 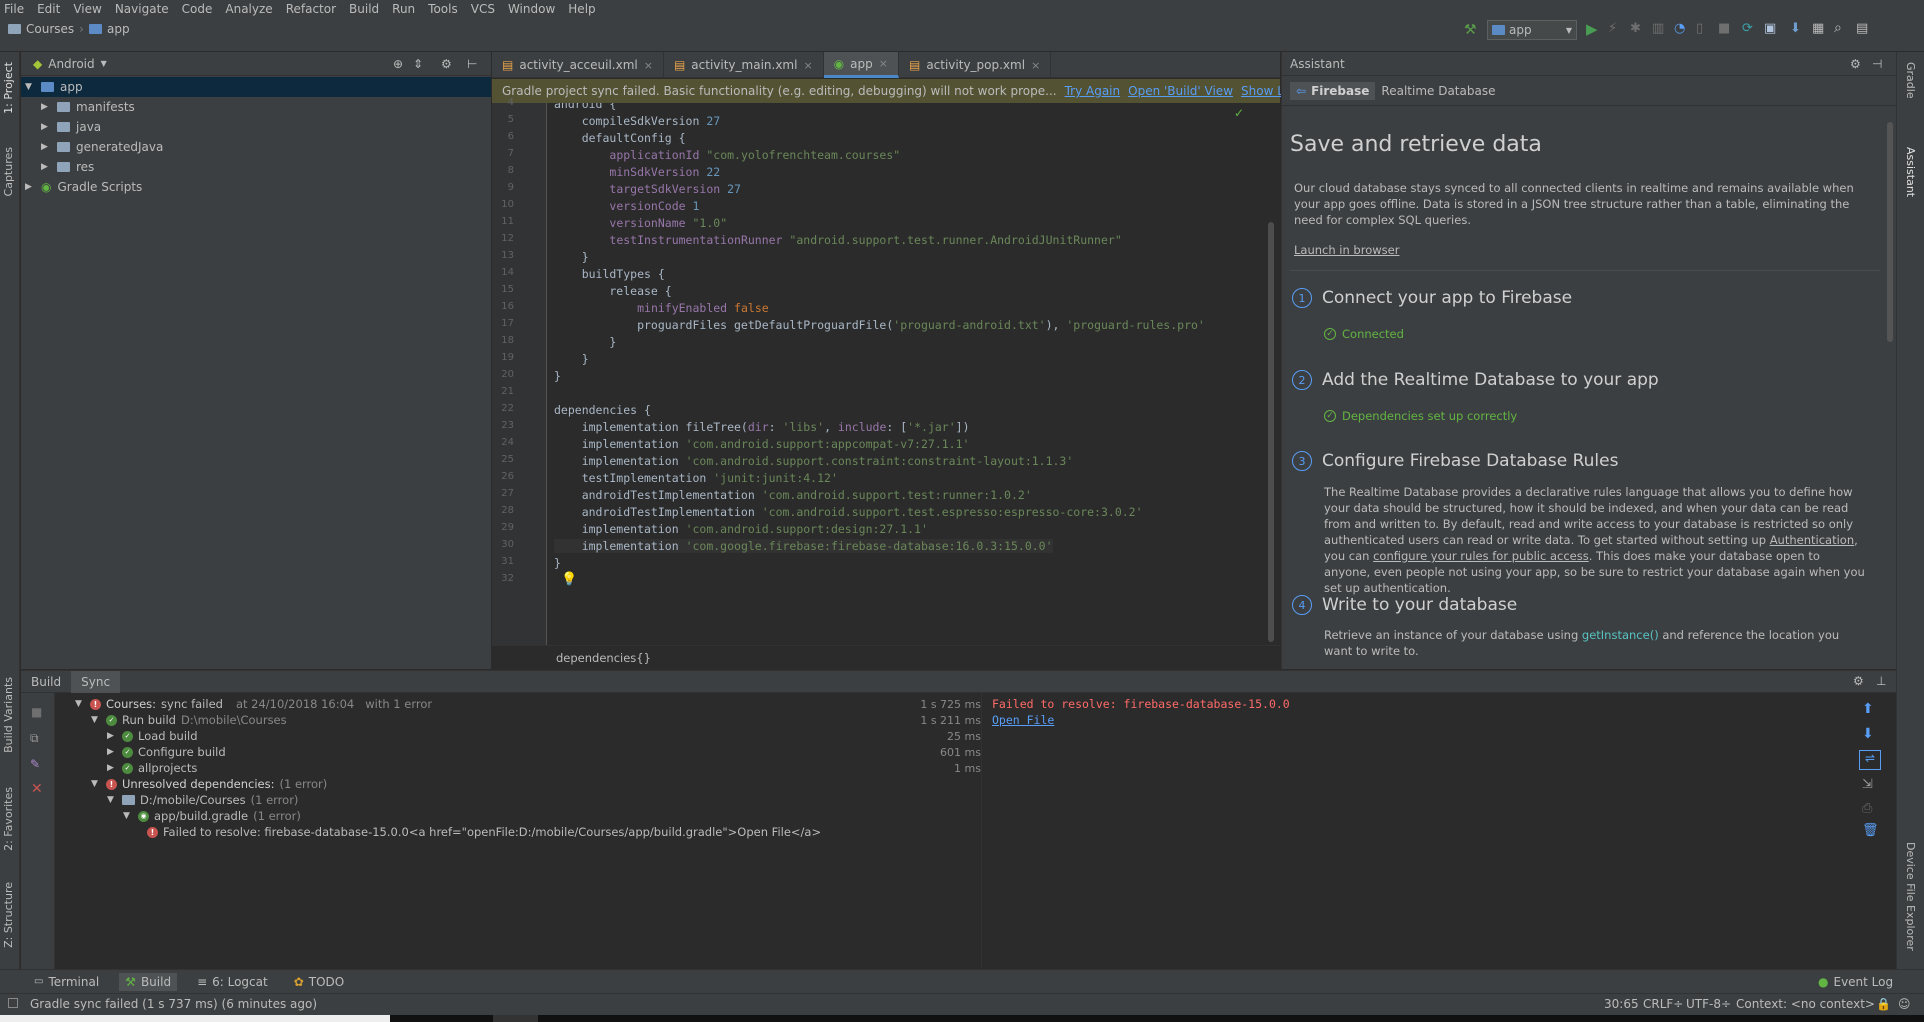 I want to click on tab-activity-acceuil: ▤ activity_acceuil.xml ×, so click(x=578, y=65).